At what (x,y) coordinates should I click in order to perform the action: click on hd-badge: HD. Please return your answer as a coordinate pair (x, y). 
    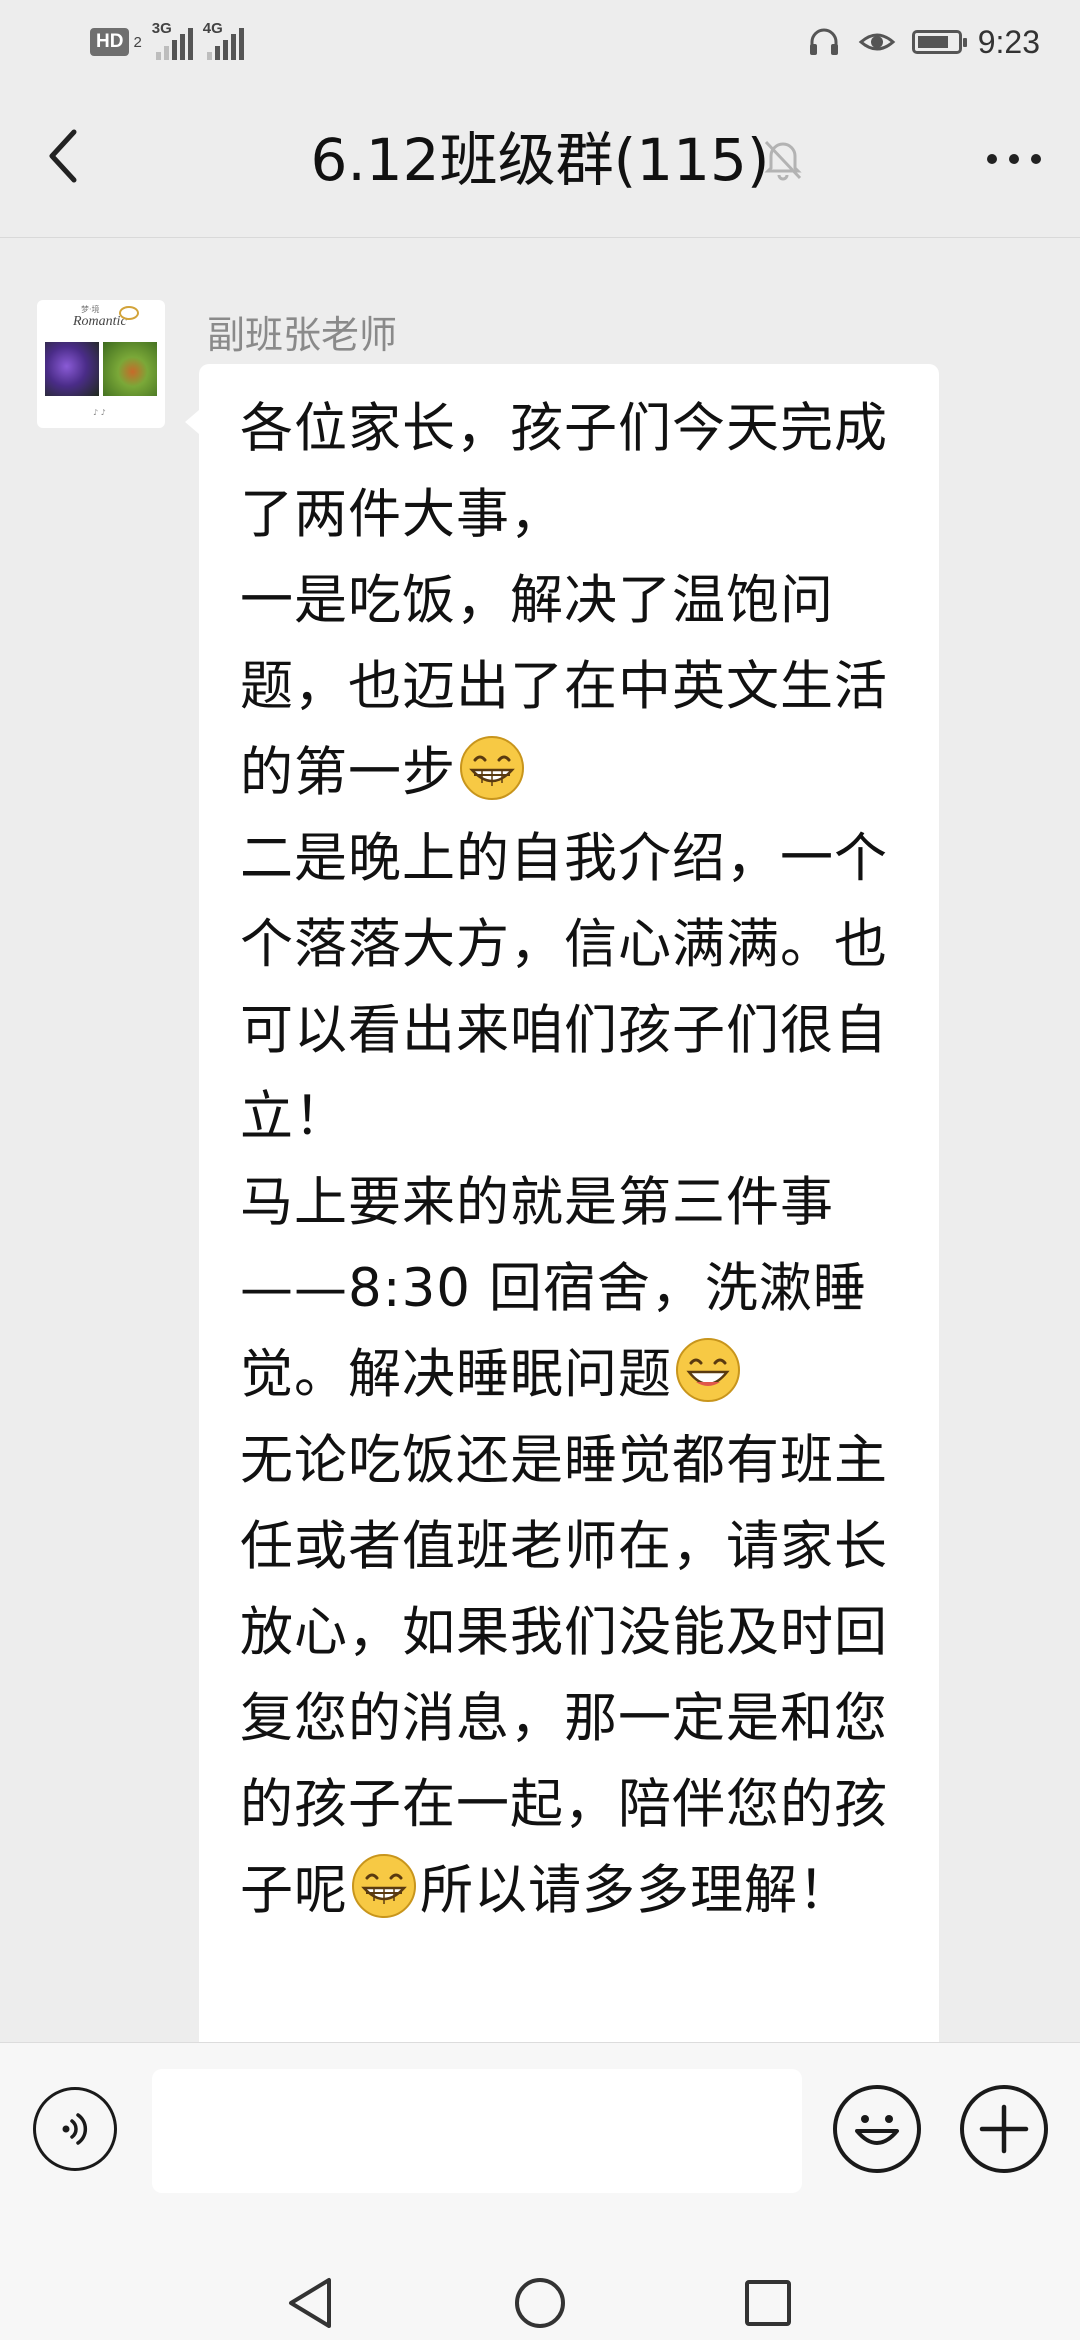
    Looking at the image, I should click on (110, 42).